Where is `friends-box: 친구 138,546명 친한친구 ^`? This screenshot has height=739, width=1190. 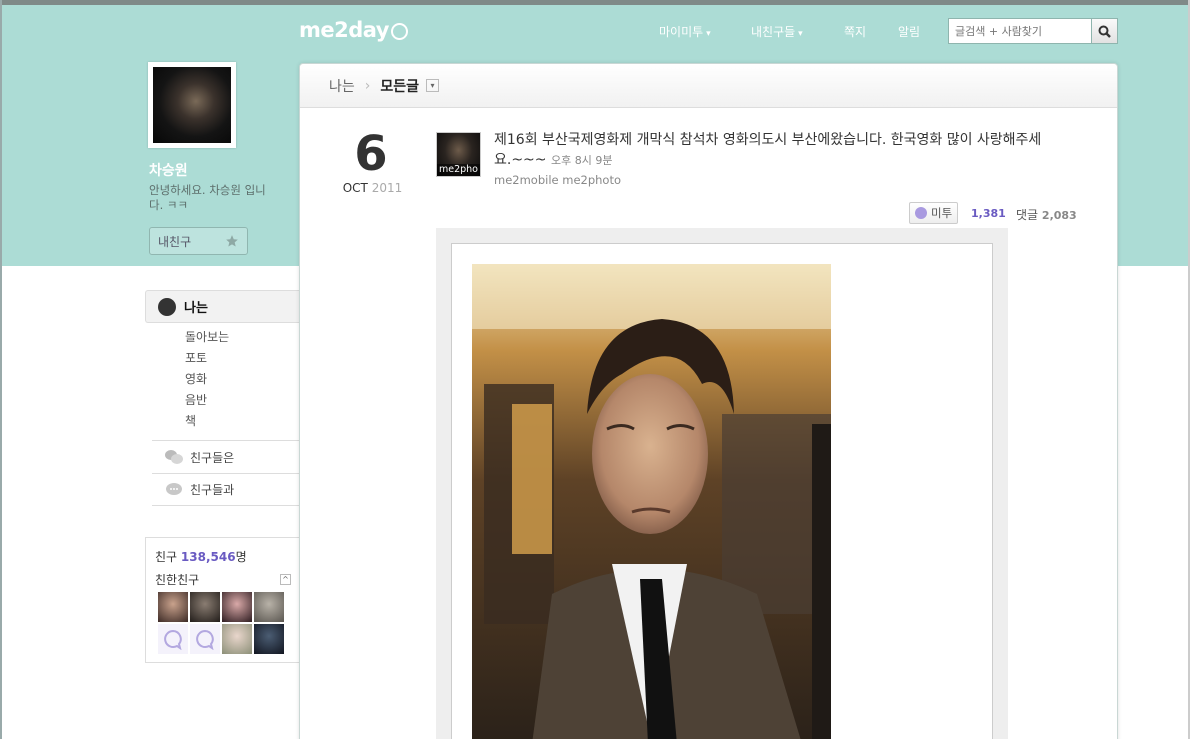 friends-box: 친구 138,546명 친한친구 ^ is located at coordinates (222, 600).